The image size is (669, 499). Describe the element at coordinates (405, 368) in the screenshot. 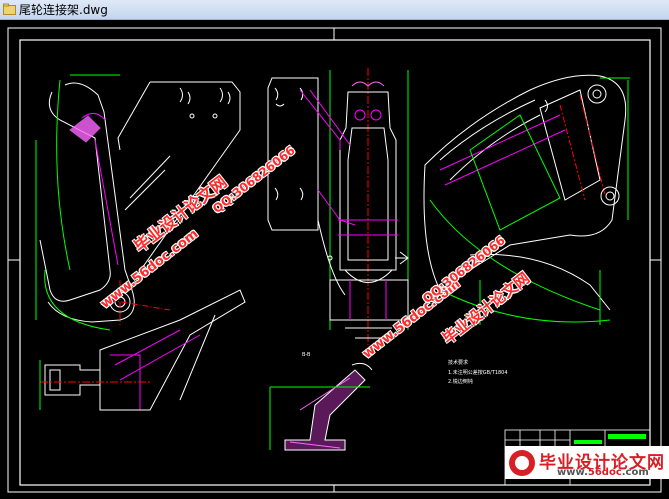

I see `technical-notes: 技术要求 1.未注明公差按GB/T1804 2.锐边倒钝 B-B` at that location.